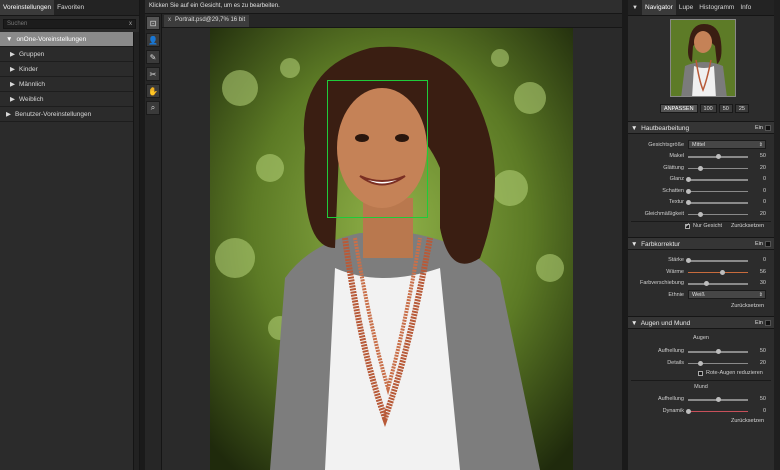  What do you see at coordinates (747, 226) in the screenshot?
I see `skin-reset-button: Zurücksetzen` at bounding box center [747, 226].